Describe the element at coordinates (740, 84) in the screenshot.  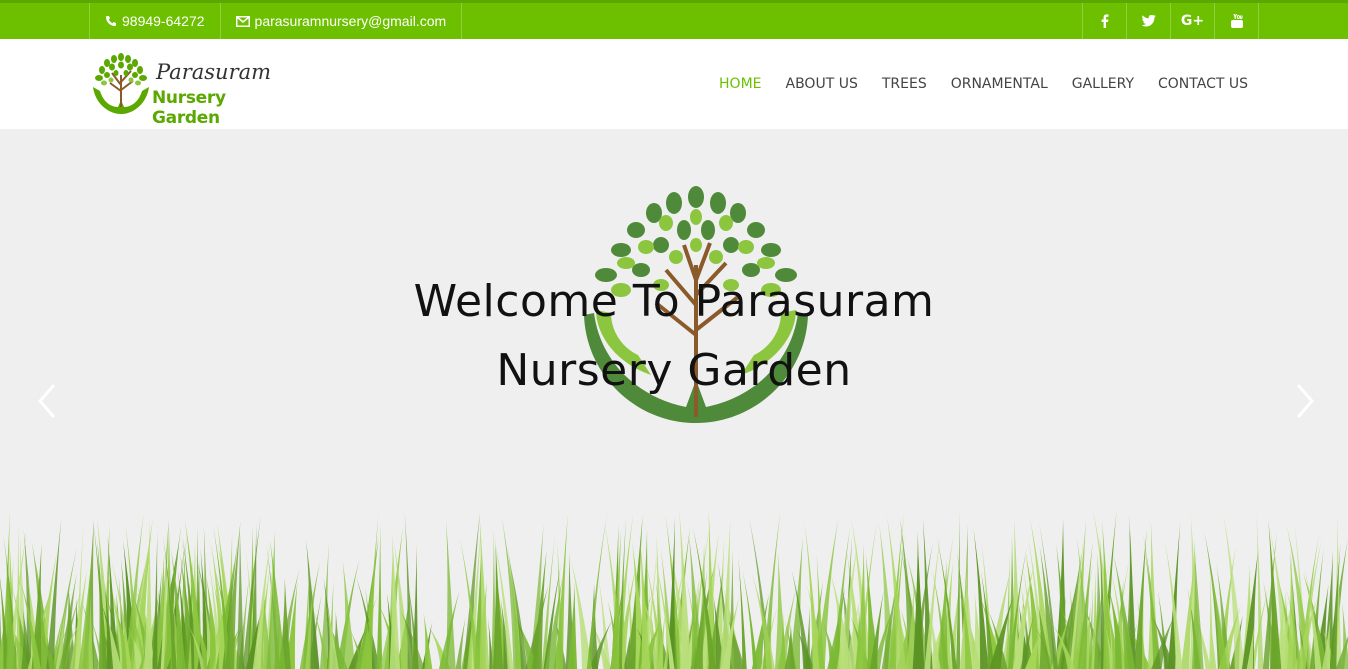
I see `nav-home: HOME` at that location.